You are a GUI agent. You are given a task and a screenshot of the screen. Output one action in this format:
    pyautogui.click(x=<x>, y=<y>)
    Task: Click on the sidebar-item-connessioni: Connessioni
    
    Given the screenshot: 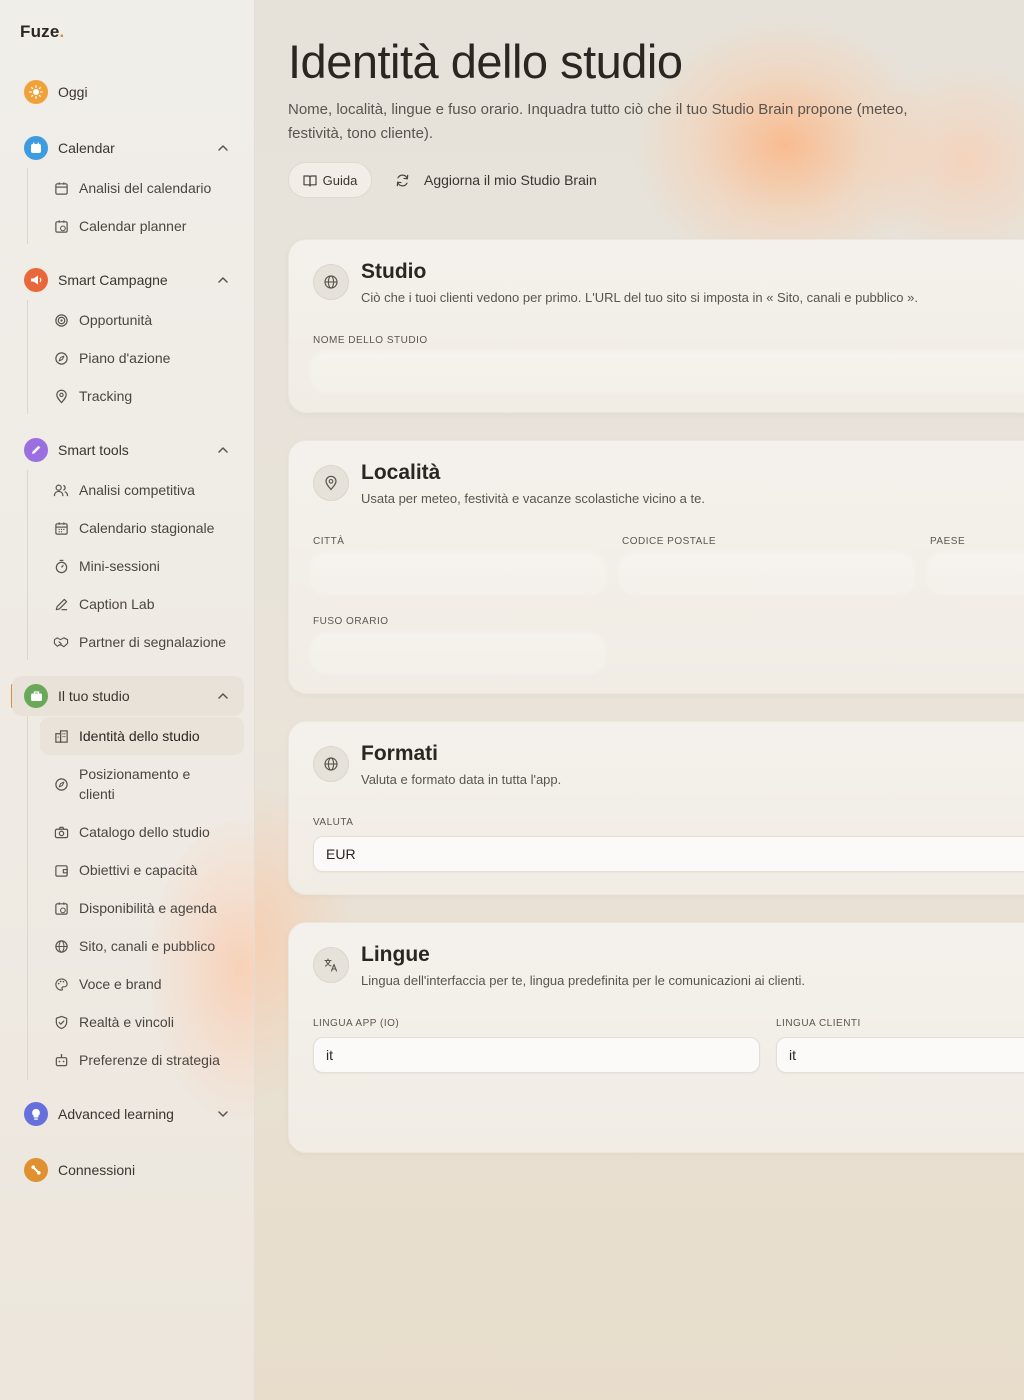 What is the action you would take?
    pyautogui.click(x=127, y=1170)
    